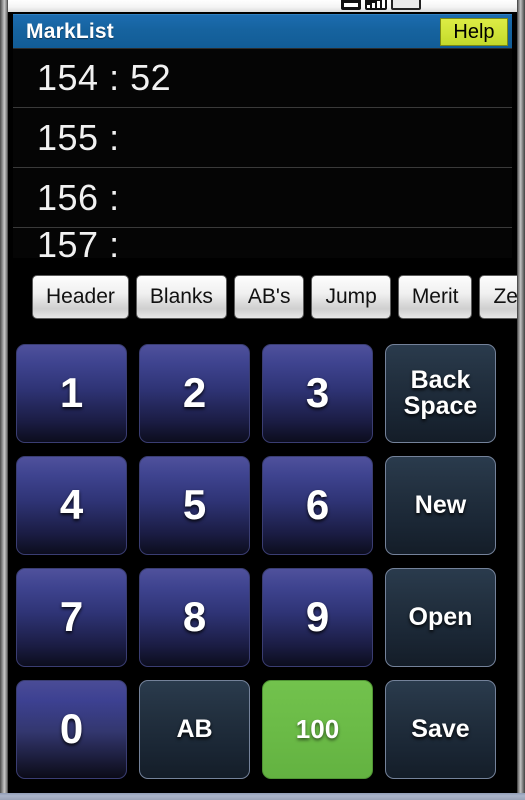 The image size is (525, 800). I want to click on title-bar: MarkList Help, so click(262, 31).